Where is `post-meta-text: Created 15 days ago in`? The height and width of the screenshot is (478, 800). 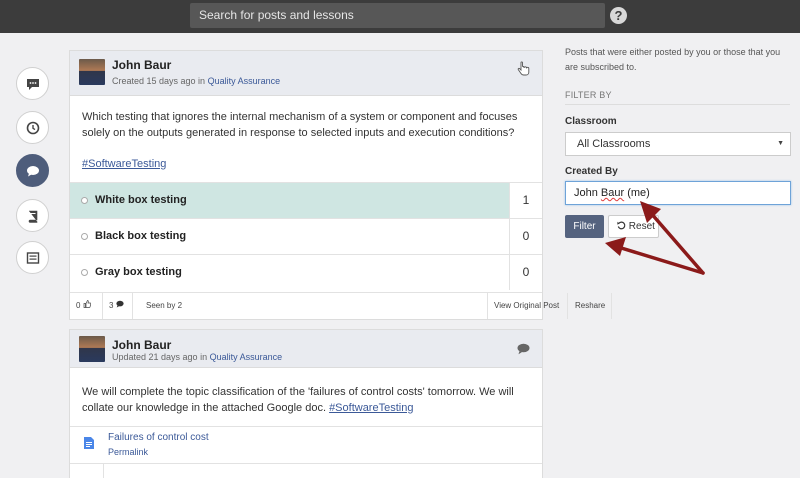
post-meta-text: Created 15 days ago in is located at coordinates (160, 81).